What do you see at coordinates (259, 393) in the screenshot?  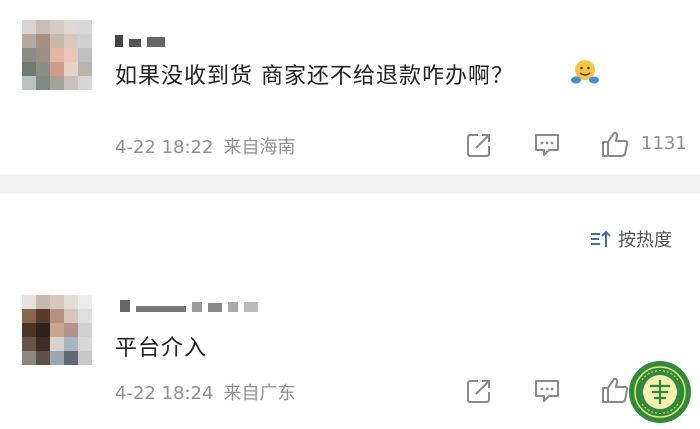 I see `comment-location: 来自广东` at bounding box center [259, 393].